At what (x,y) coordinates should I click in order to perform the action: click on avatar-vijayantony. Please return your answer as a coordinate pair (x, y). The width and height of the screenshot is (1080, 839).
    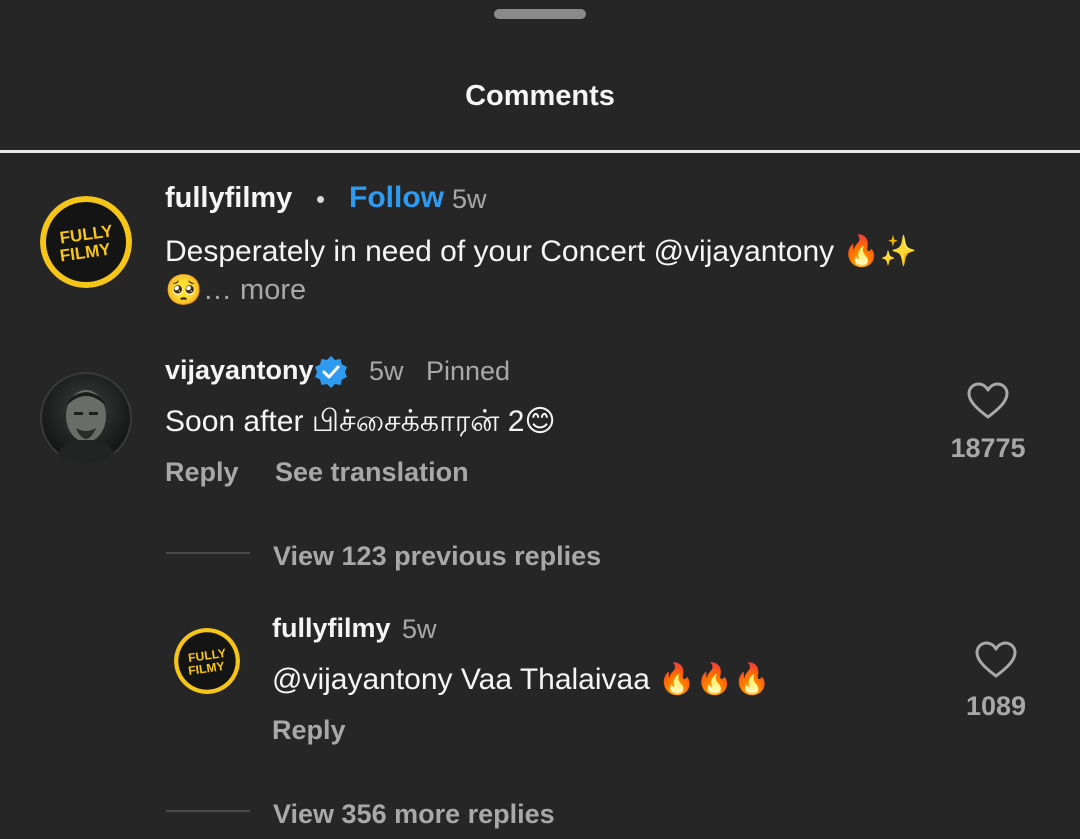
    Looking at the image, I should click on (86, 418).